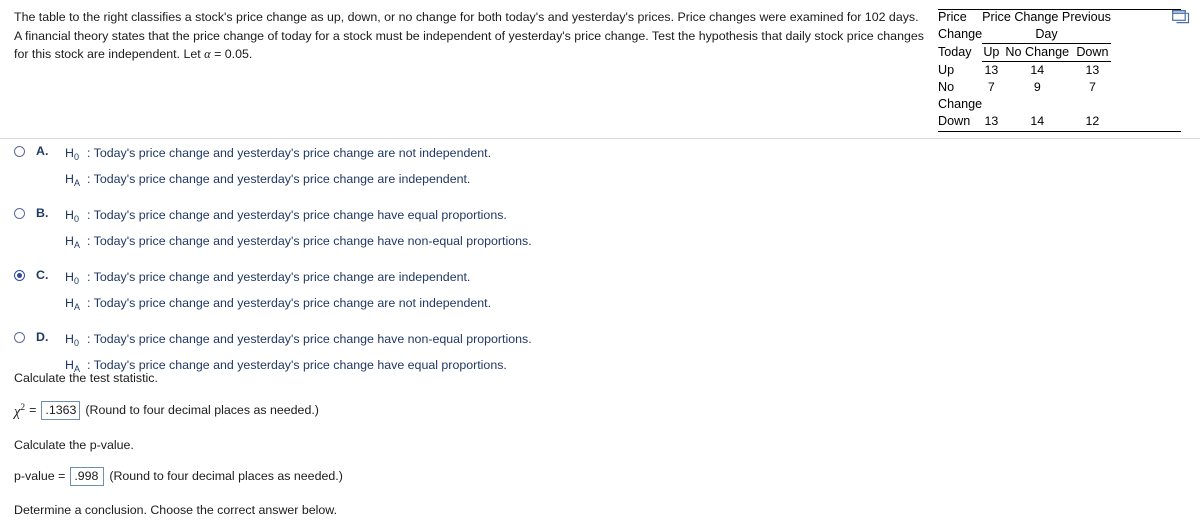  What do you see at coordinates (1092, 70) in the screenshot?
I see `cell-up-down: 13` at bounding box center [1092, 70].